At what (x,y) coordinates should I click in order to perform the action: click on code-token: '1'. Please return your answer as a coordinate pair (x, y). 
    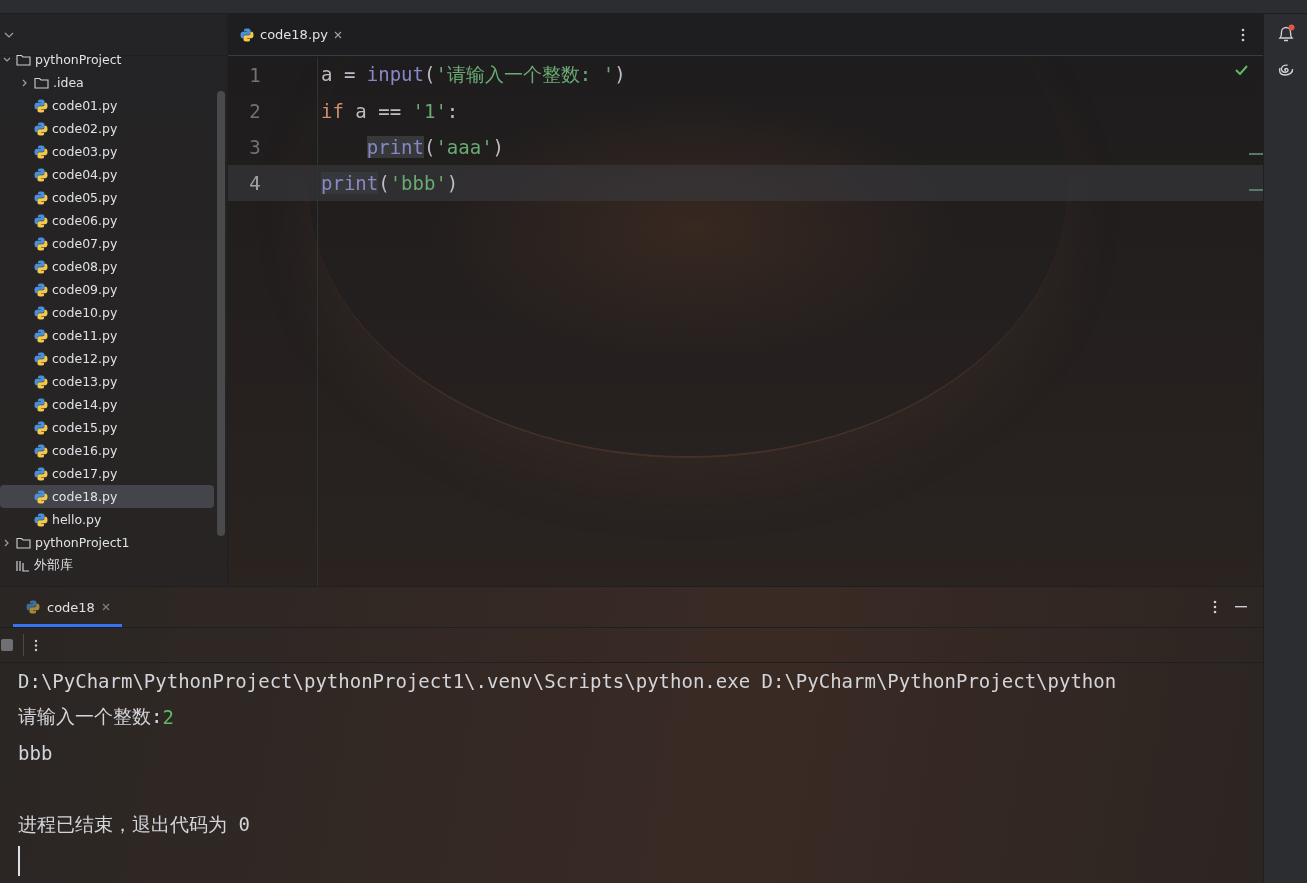
    Looking at the image, I should click on (429, 111).